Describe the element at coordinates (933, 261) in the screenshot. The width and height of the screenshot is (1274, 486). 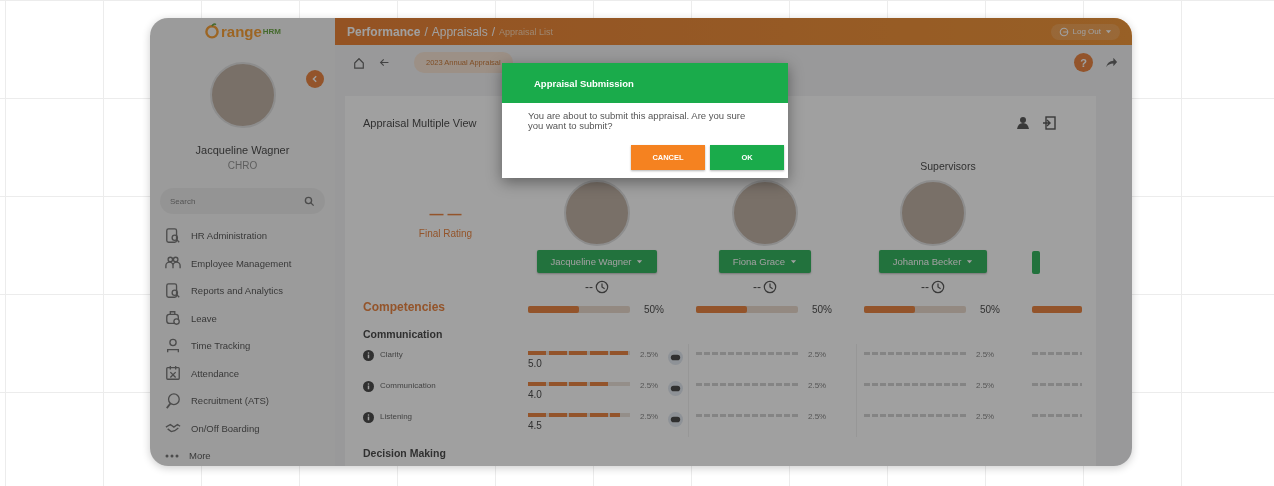
I see `reviewer-dropdown: Johanna Becker` at that location.